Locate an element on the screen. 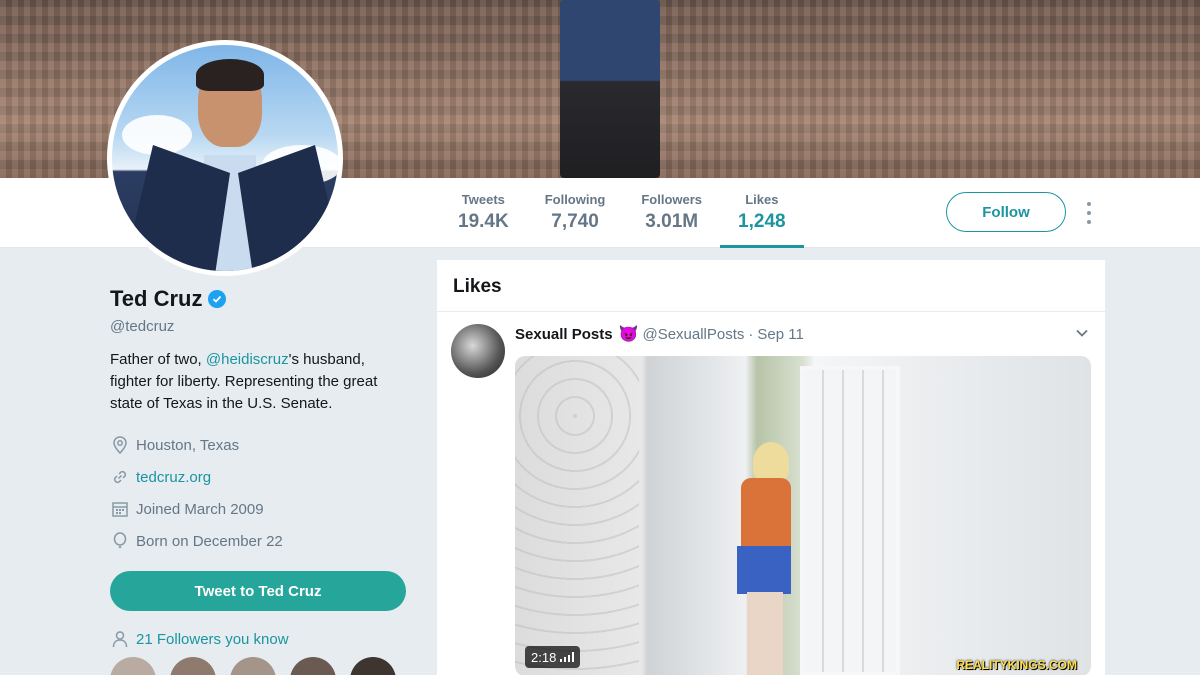 The width and height of the screenshot is (1200, 675). banner-speaker-figure is located at coordinates (610, 89).